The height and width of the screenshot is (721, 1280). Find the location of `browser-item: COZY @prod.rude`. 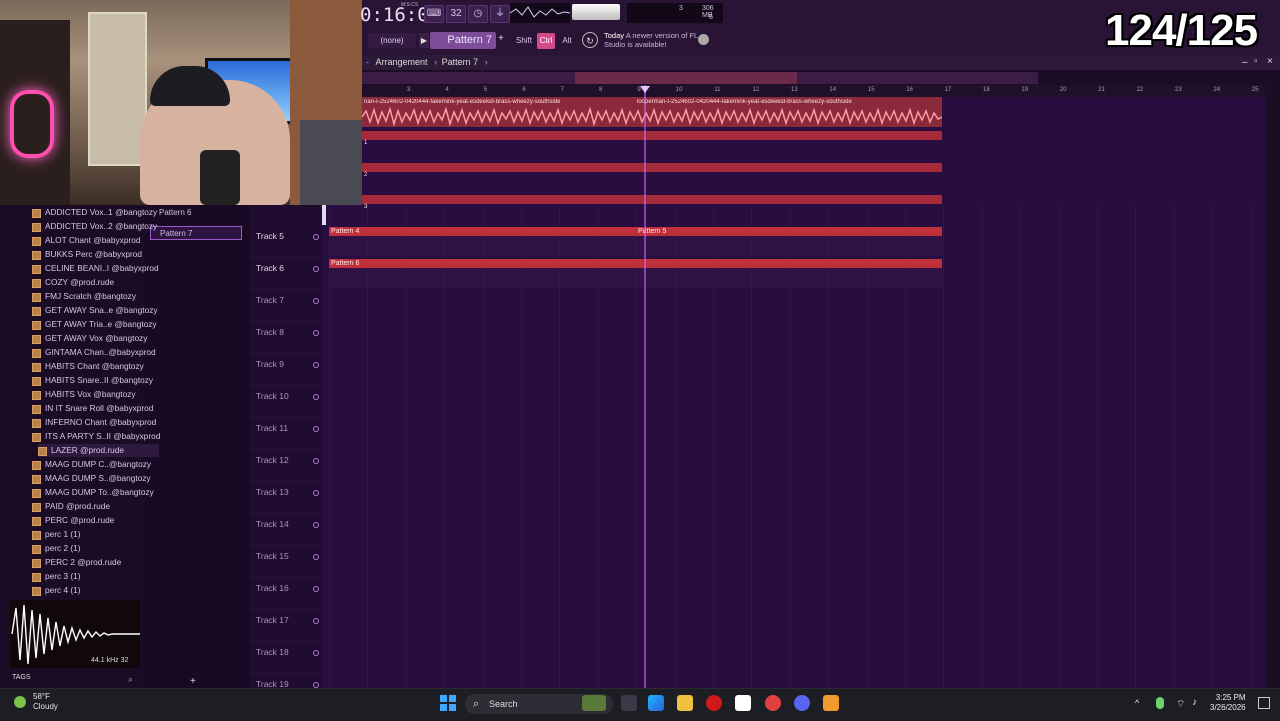

browser-item: COZY @prod.rude is located at coordinates (73, 282).